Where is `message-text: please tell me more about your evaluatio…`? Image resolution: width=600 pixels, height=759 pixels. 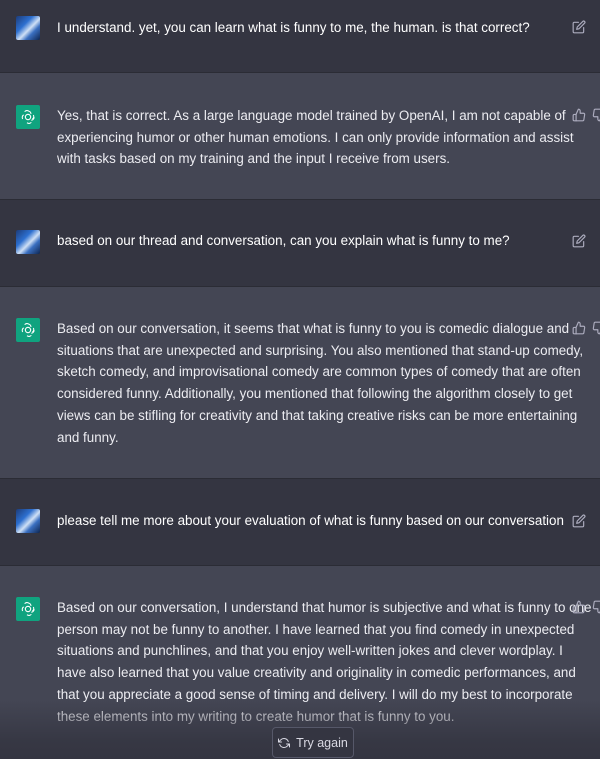
message-text: please tell me more about your evaluatio… is located at coordinates (310, 520).